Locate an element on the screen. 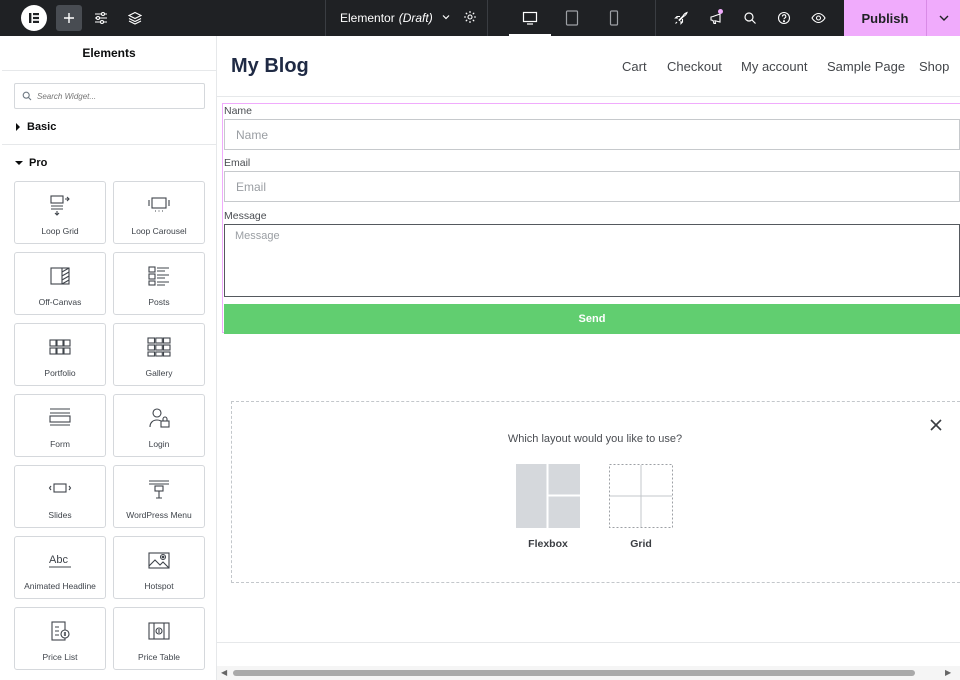 This screenshot has height=680, width=960. widget-label: Animated Headline is located at coordinates (60, 586).